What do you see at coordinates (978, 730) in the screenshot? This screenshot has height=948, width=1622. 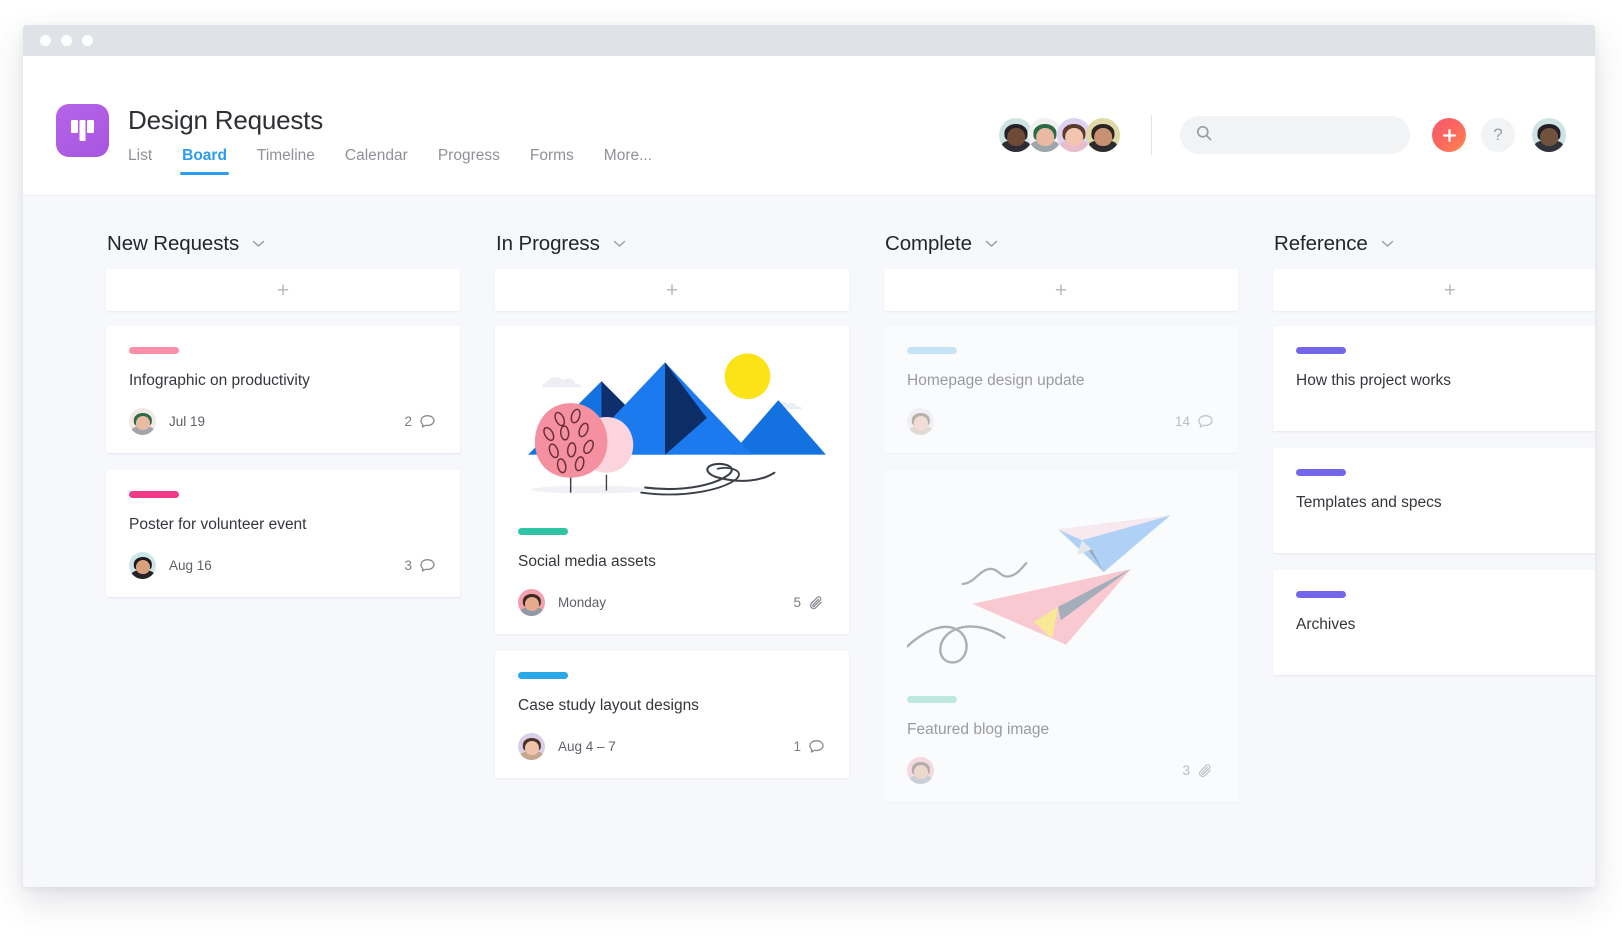 I see `card-title: Featured blog image` at bounding box center [978, 730].